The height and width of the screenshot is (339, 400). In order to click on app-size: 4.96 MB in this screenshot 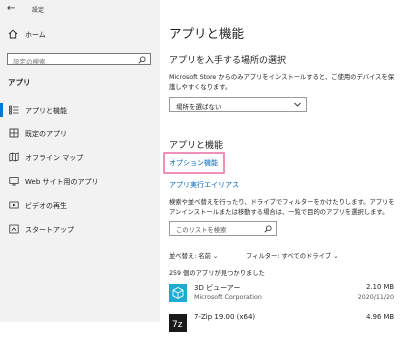, I will do `click(380, 317)`.